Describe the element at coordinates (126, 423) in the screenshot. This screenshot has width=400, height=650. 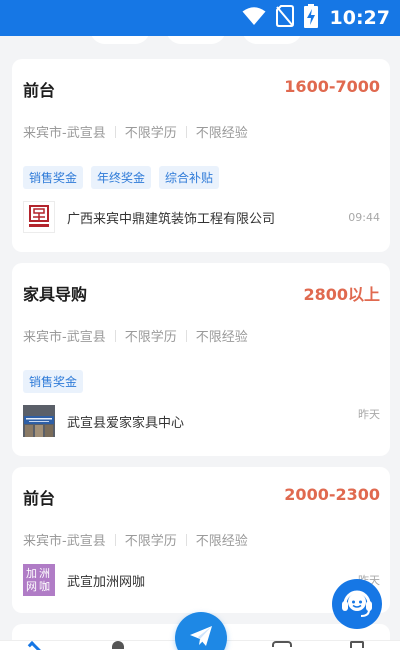
I see `company-name: 武宣县爱家家具中心` at that location.